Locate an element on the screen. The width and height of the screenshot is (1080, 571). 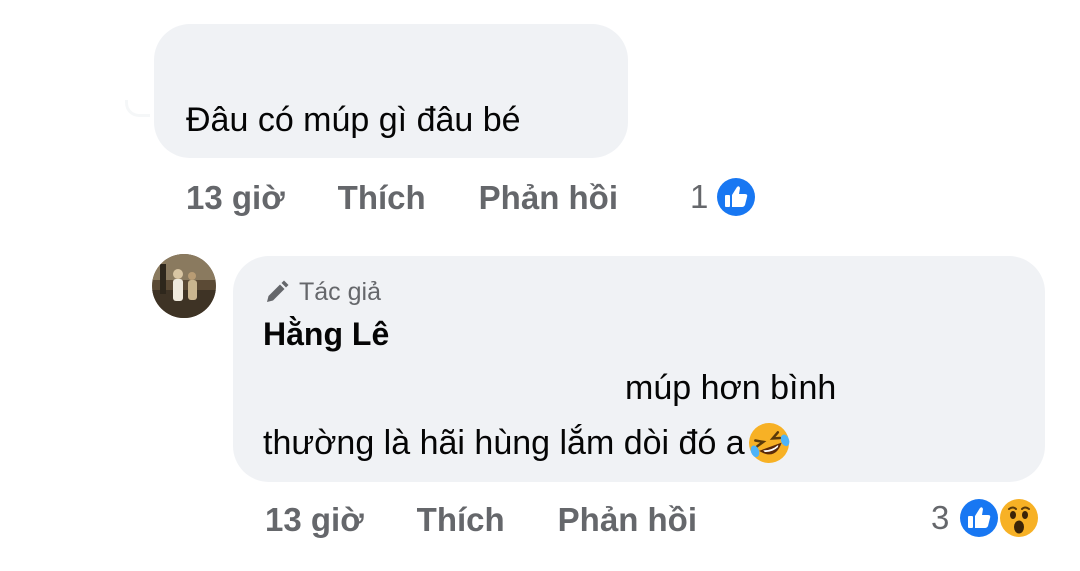
reaction-summary: 3 is located at coordinates (986, 518).